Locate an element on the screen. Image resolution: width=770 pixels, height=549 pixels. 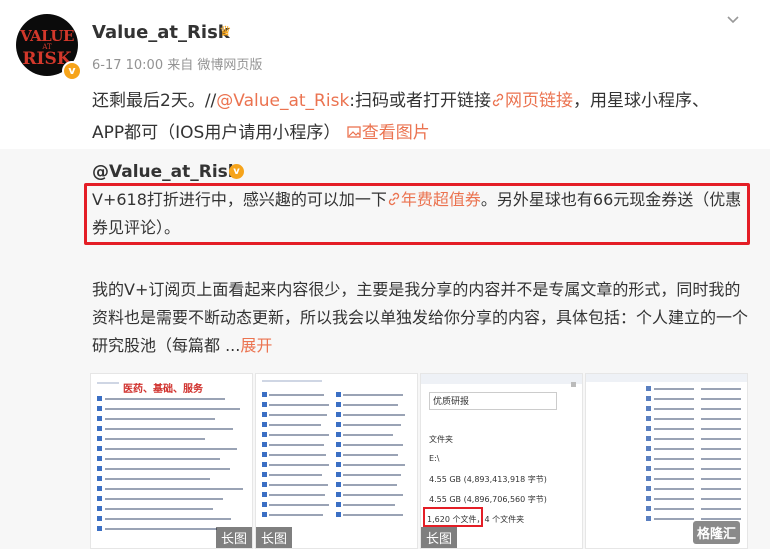
post-text-mid: :扫码或者打开链接 is located at coordinates (420, 101).